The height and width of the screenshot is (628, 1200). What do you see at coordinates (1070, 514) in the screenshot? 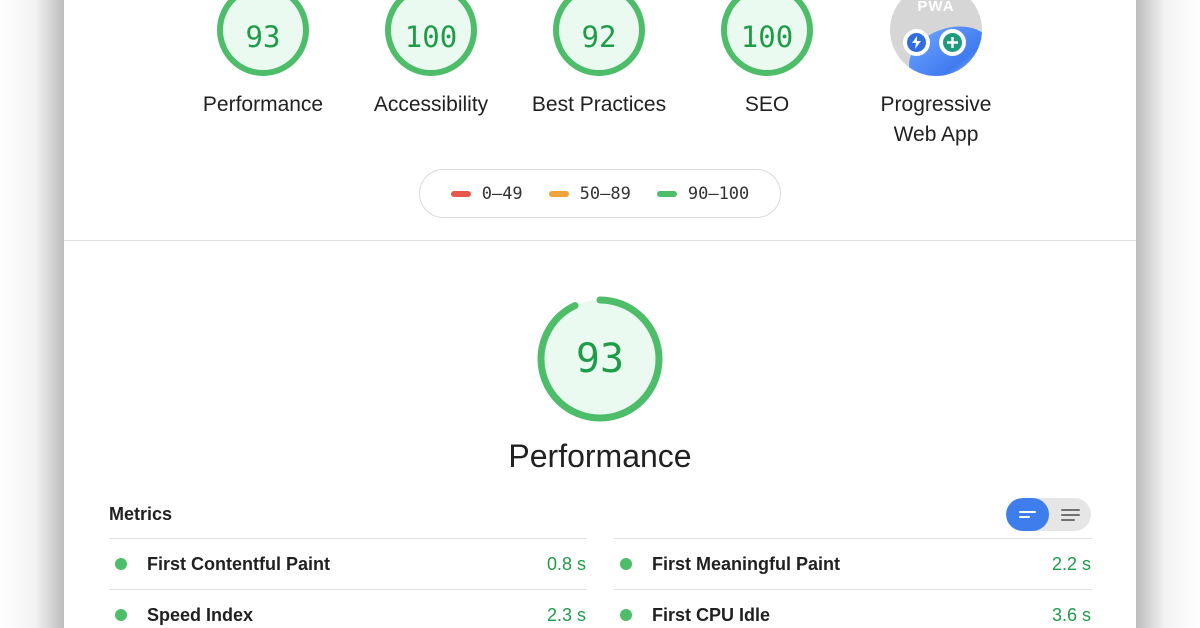
I see `expanded-view-icon` at bounding box center [1070, 514].